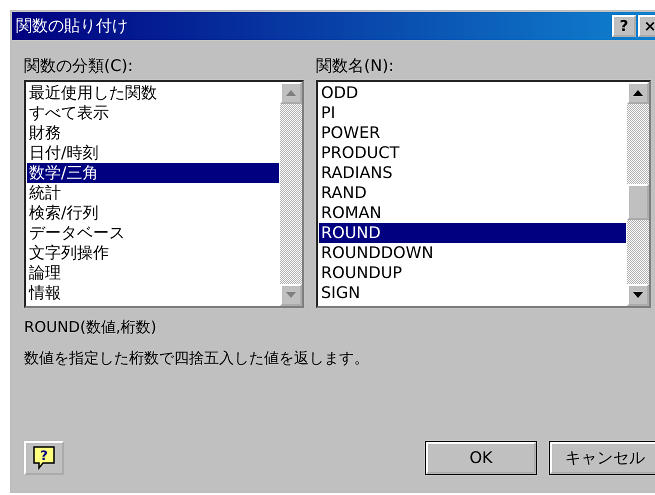  What do you see at coordinates (153, 213) in the screenshot?
I see `list-item: 検索/行列` at bounding box center [153, 213].